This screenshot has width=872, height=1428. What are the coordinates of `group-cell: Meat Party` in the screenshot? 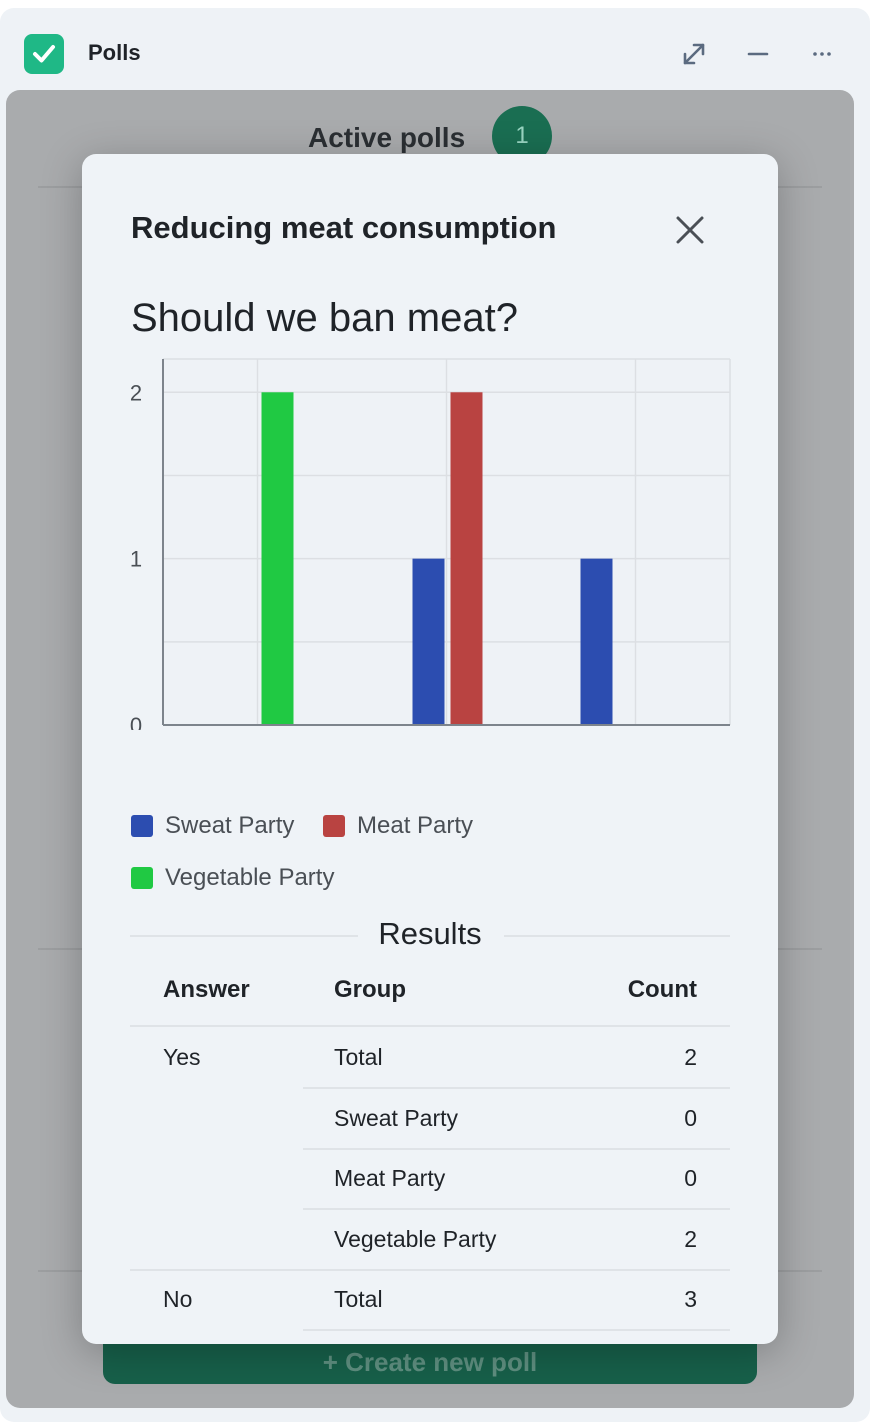 It's located at (390, 1178).